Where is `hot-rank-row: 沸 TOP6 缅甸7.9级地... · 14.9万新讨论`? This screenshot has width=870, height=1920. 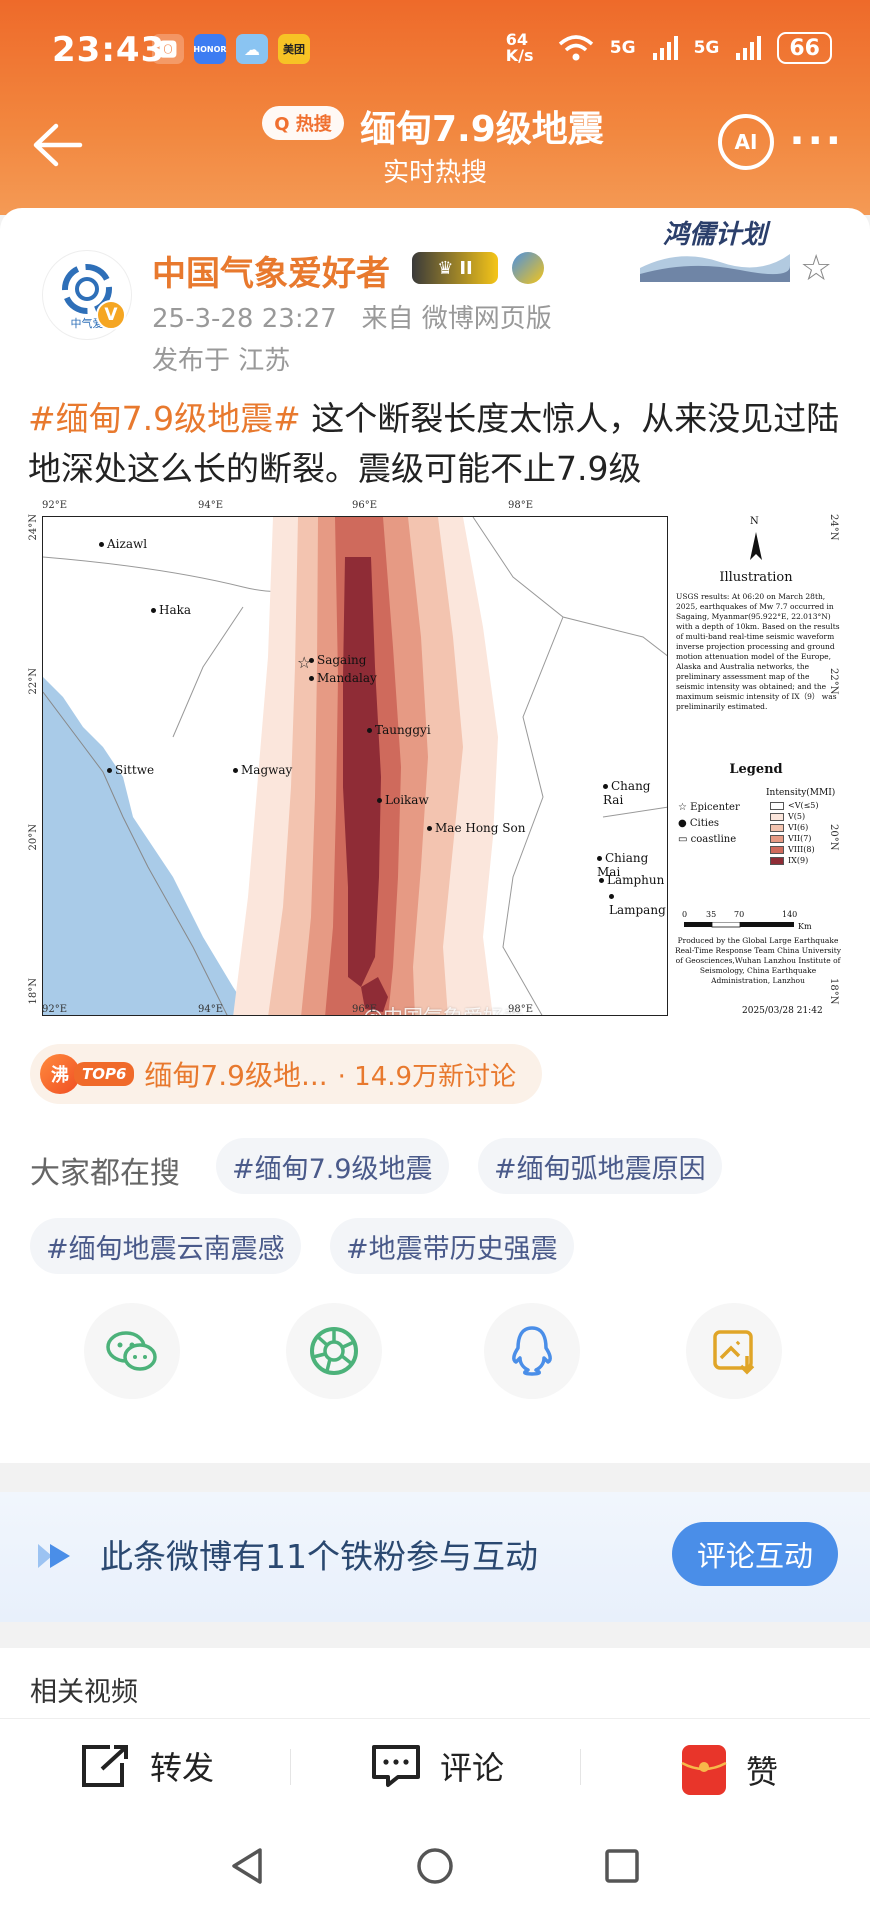 hot-rank-row: 沸 TOP6 缅甸7.9级地... · 14.9万新讨论 is located at coordinates (286, 1074).